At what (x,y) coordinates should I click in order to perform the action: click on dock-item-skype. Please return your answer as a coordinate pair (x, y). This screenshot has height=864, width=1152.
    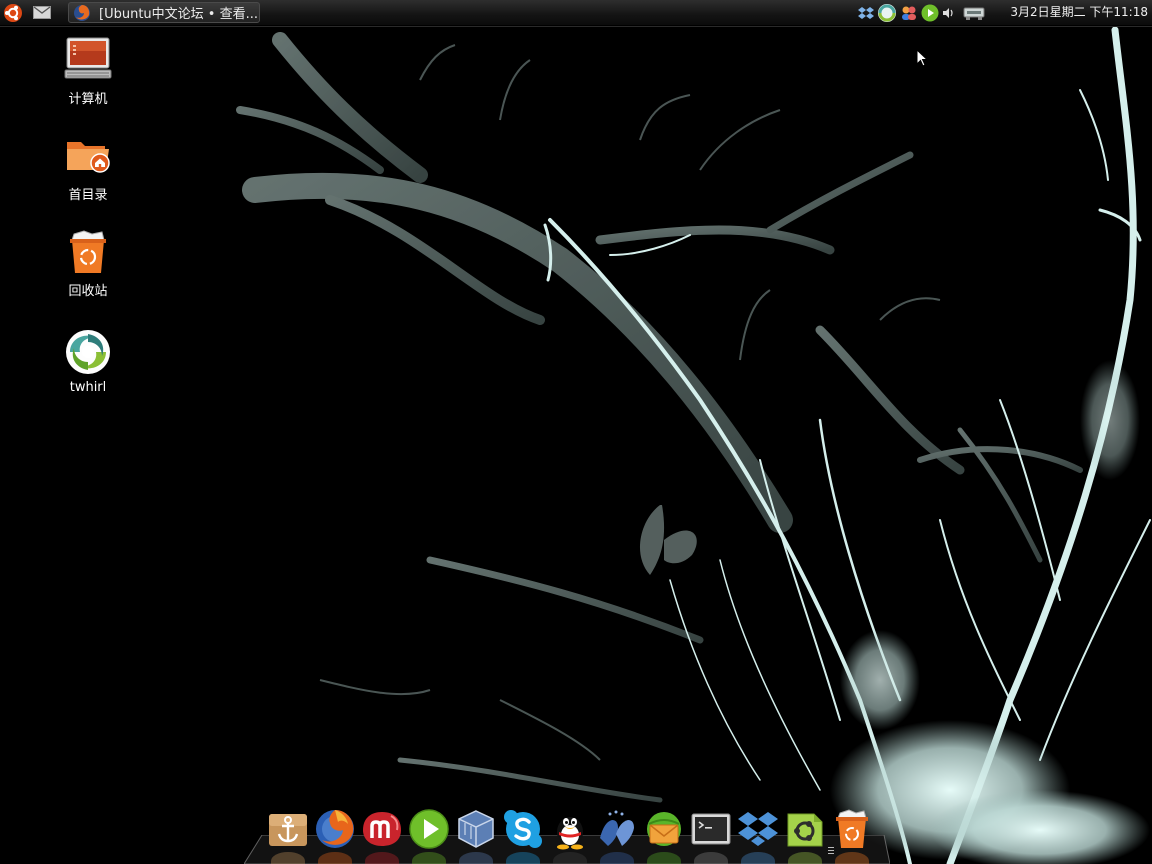
    Looking at the image, I should click on (522, 829).